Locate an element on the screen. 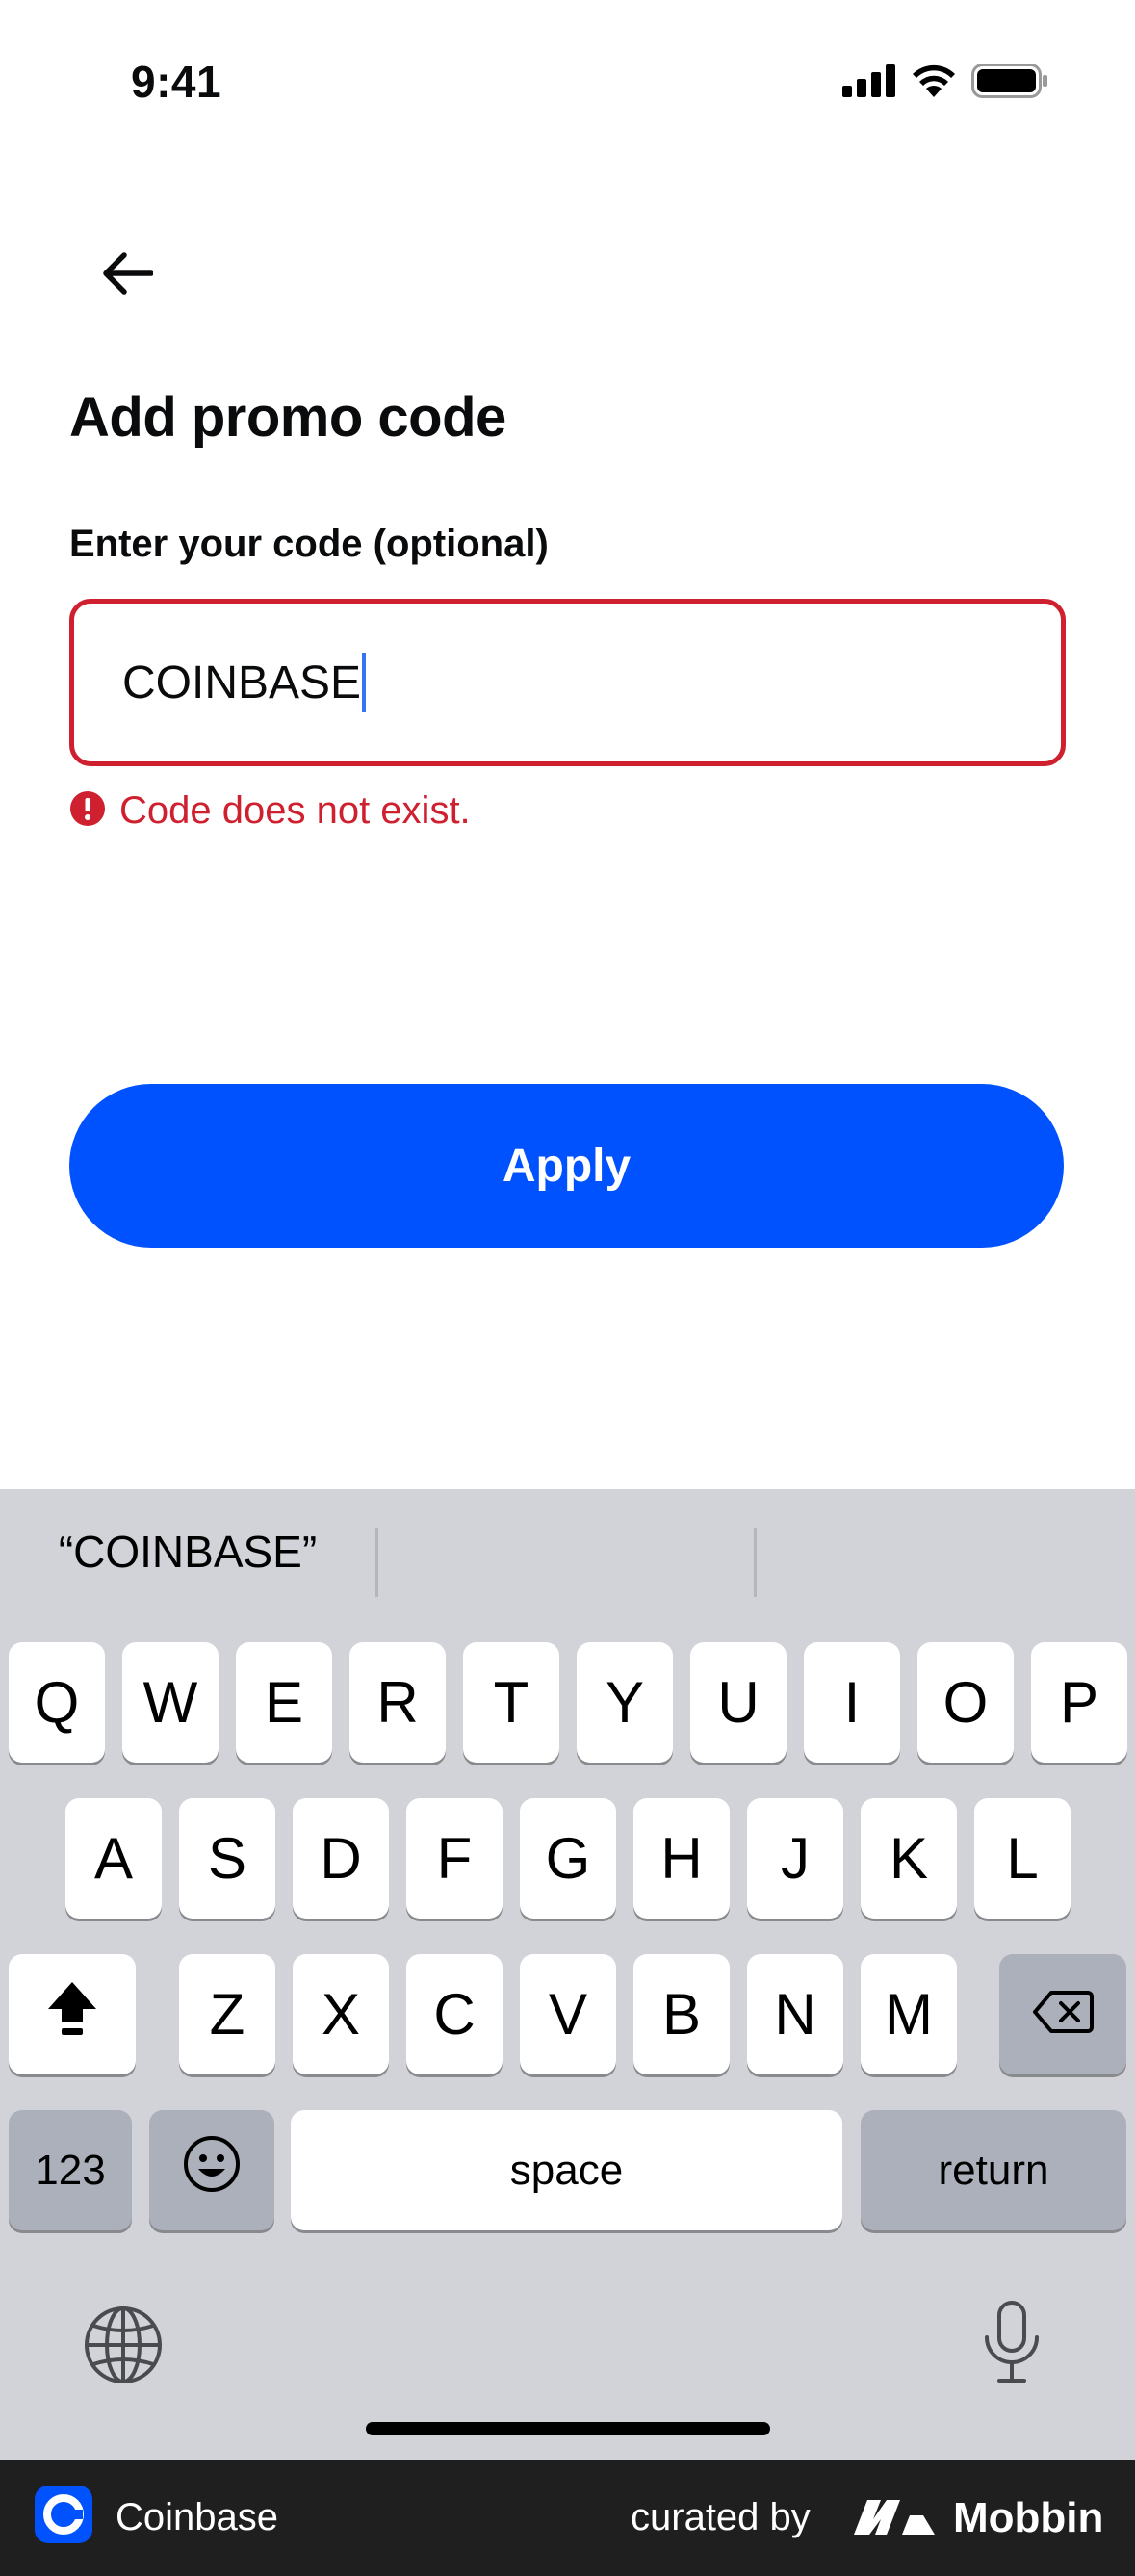 This screenshot has width=1135, height=2576. wifi-icon is located at coordinates (934, 83).